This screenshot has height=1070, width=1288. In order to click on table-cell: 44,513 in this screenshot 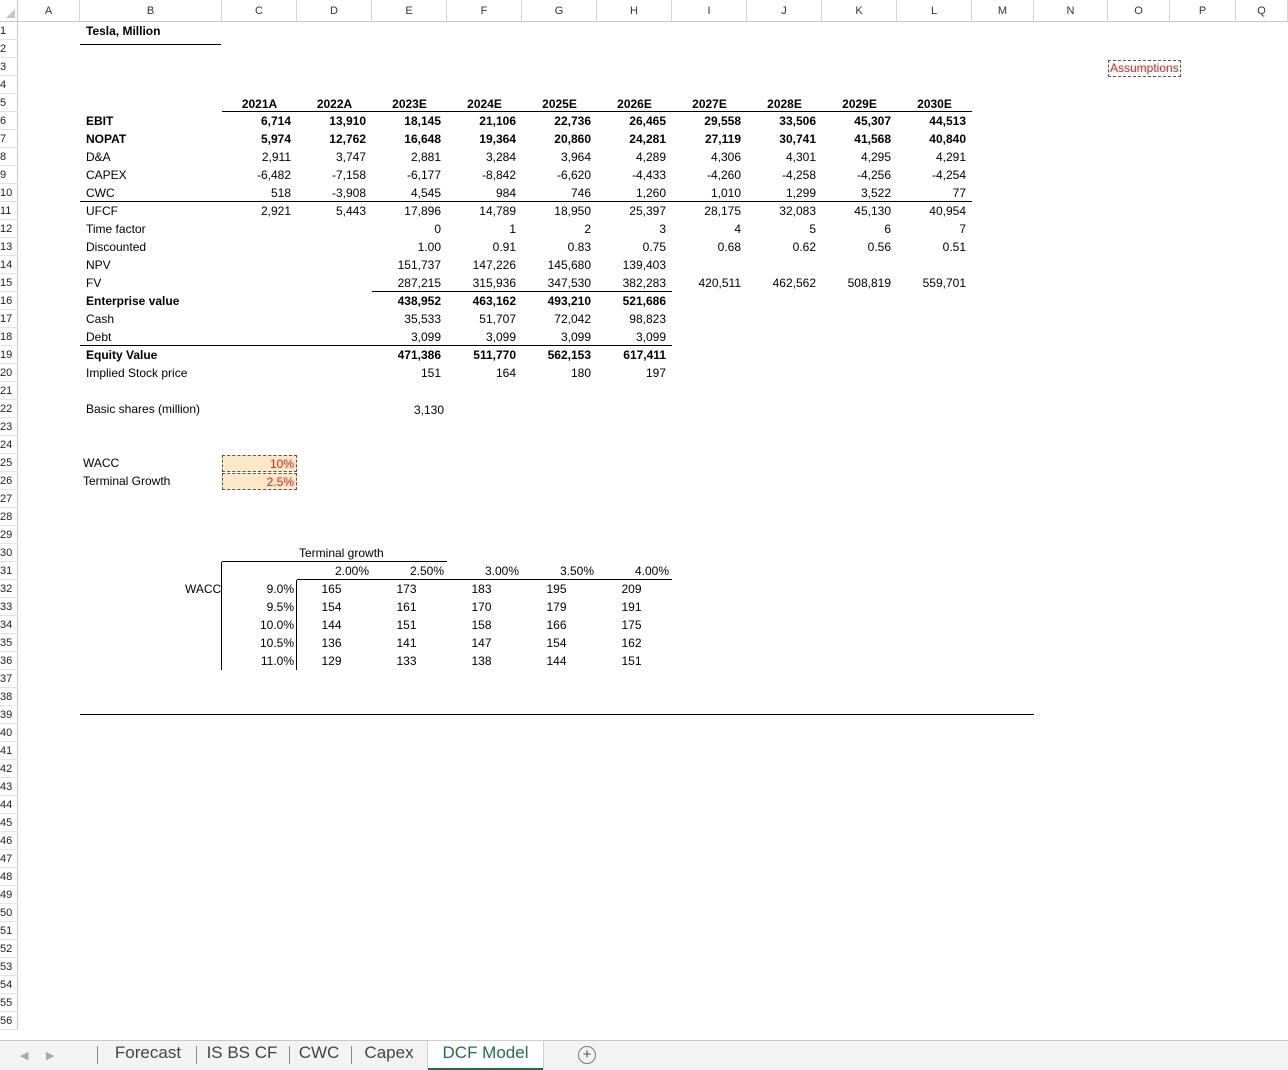, I will do `click(931, 121)`.